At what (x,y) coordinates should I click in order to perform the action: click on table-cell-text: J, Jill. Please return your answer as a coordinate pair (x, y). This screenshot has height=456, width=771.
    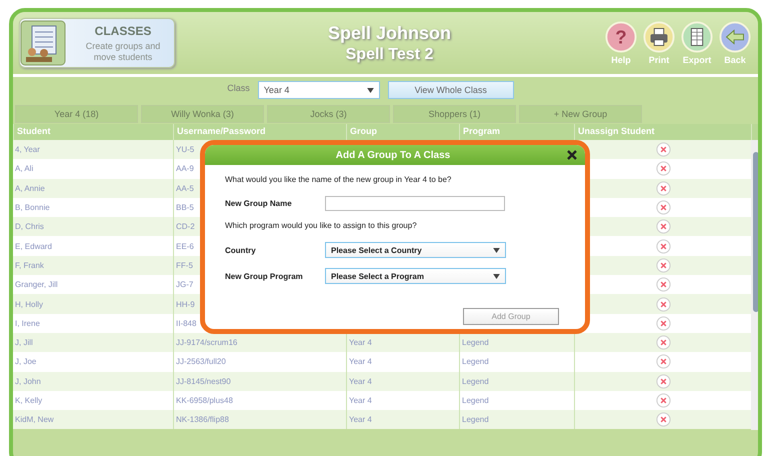
    Looking at the image, I should click on (24, 343).